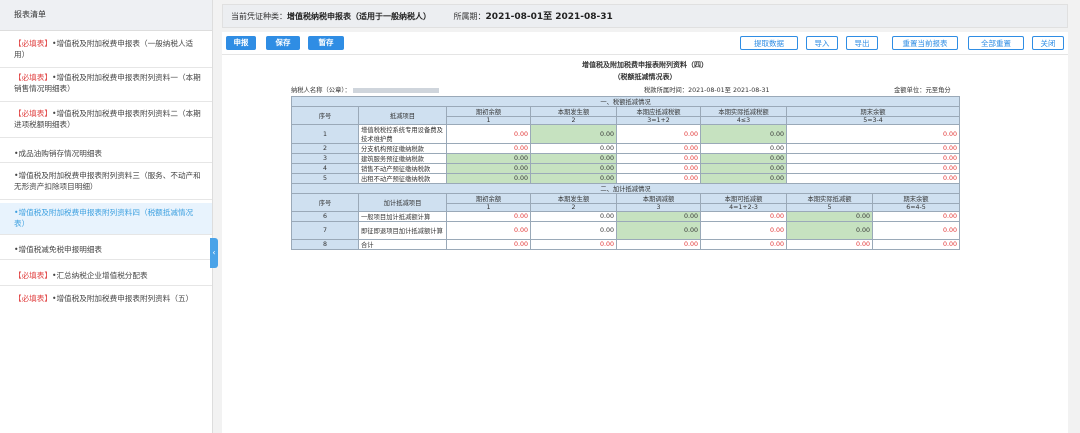 Image resolution: width=1080 pixels, height=433 pixels. What do you see at coordinates (645, 77) in the screenshot?
I see `report-subtitle: （税额抵减情况表）` at bounding box center [645, 77].